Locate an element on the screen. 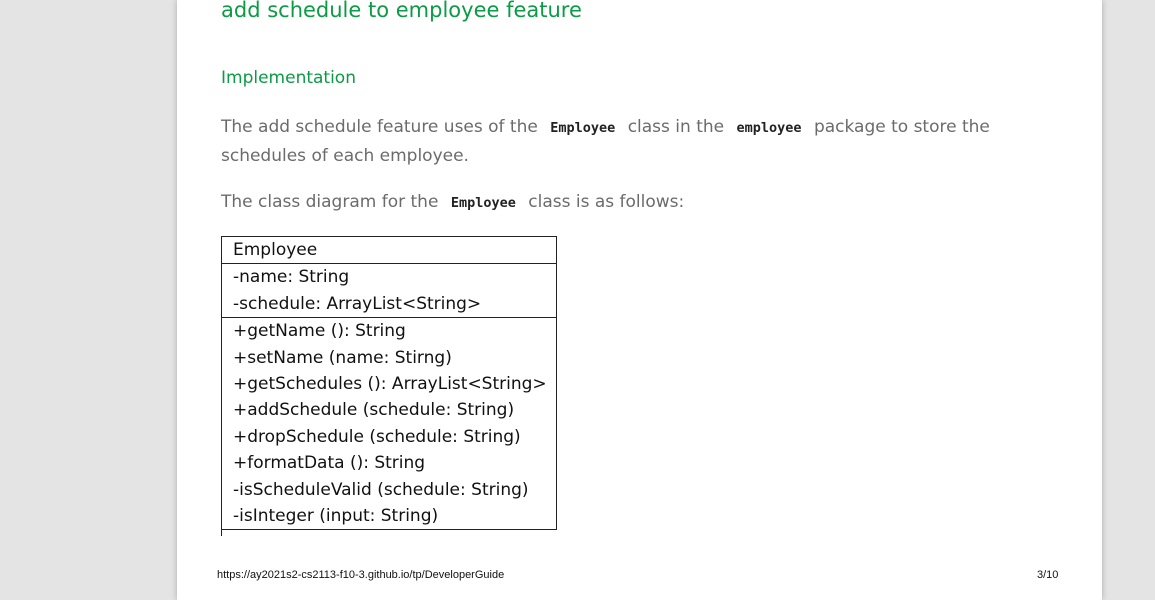 The image size is (1155, 600). footer-page-number: 3/10 is located at coordinates (1048, 575).